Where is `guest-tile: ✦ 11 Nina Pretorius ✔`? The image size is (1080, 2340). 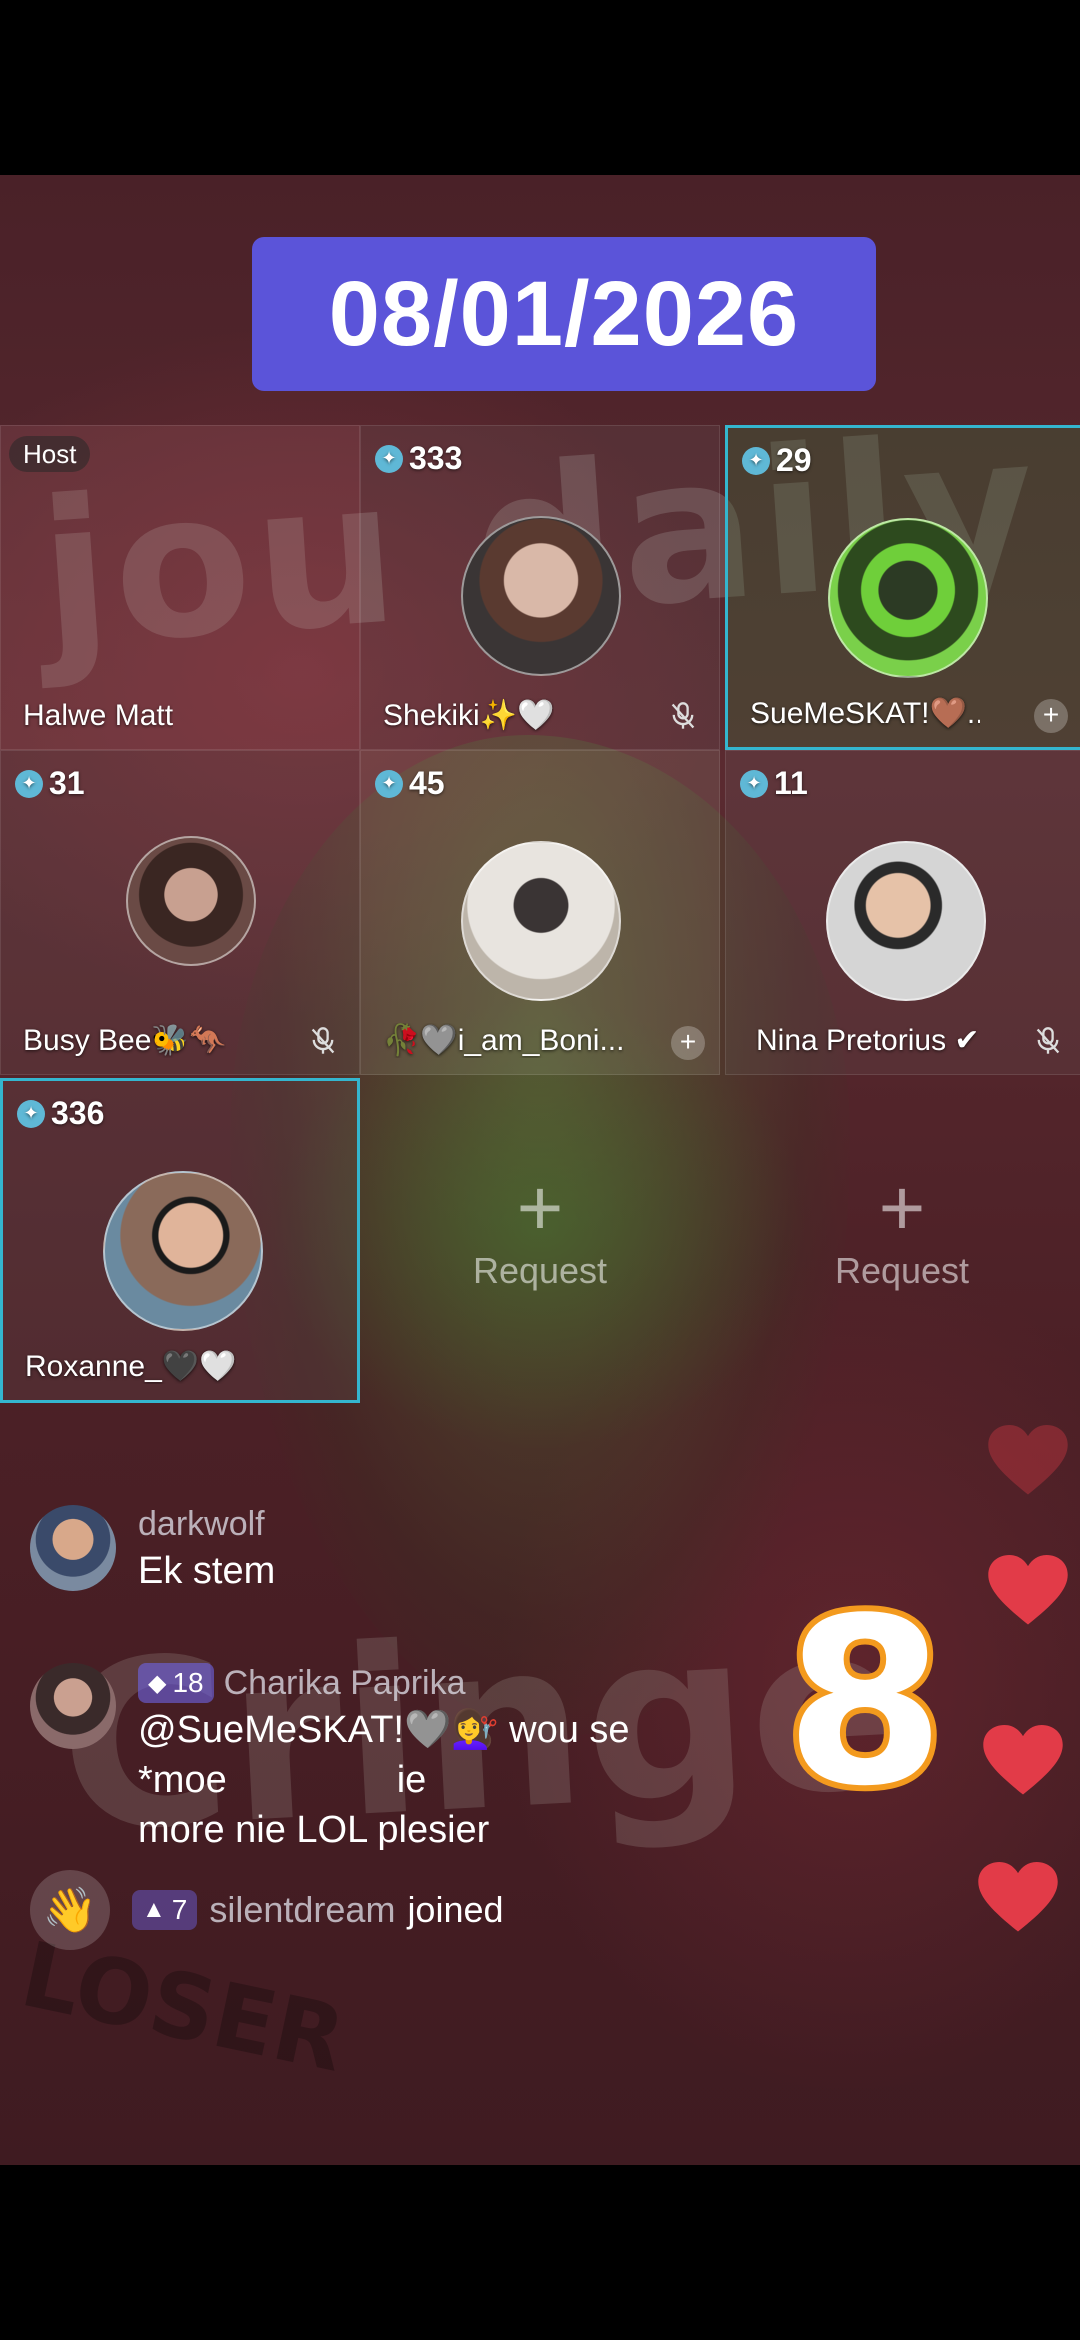
guest-tile: ✦ 11 Nina Pretorius ✔ is located at coordinates (902, 912).